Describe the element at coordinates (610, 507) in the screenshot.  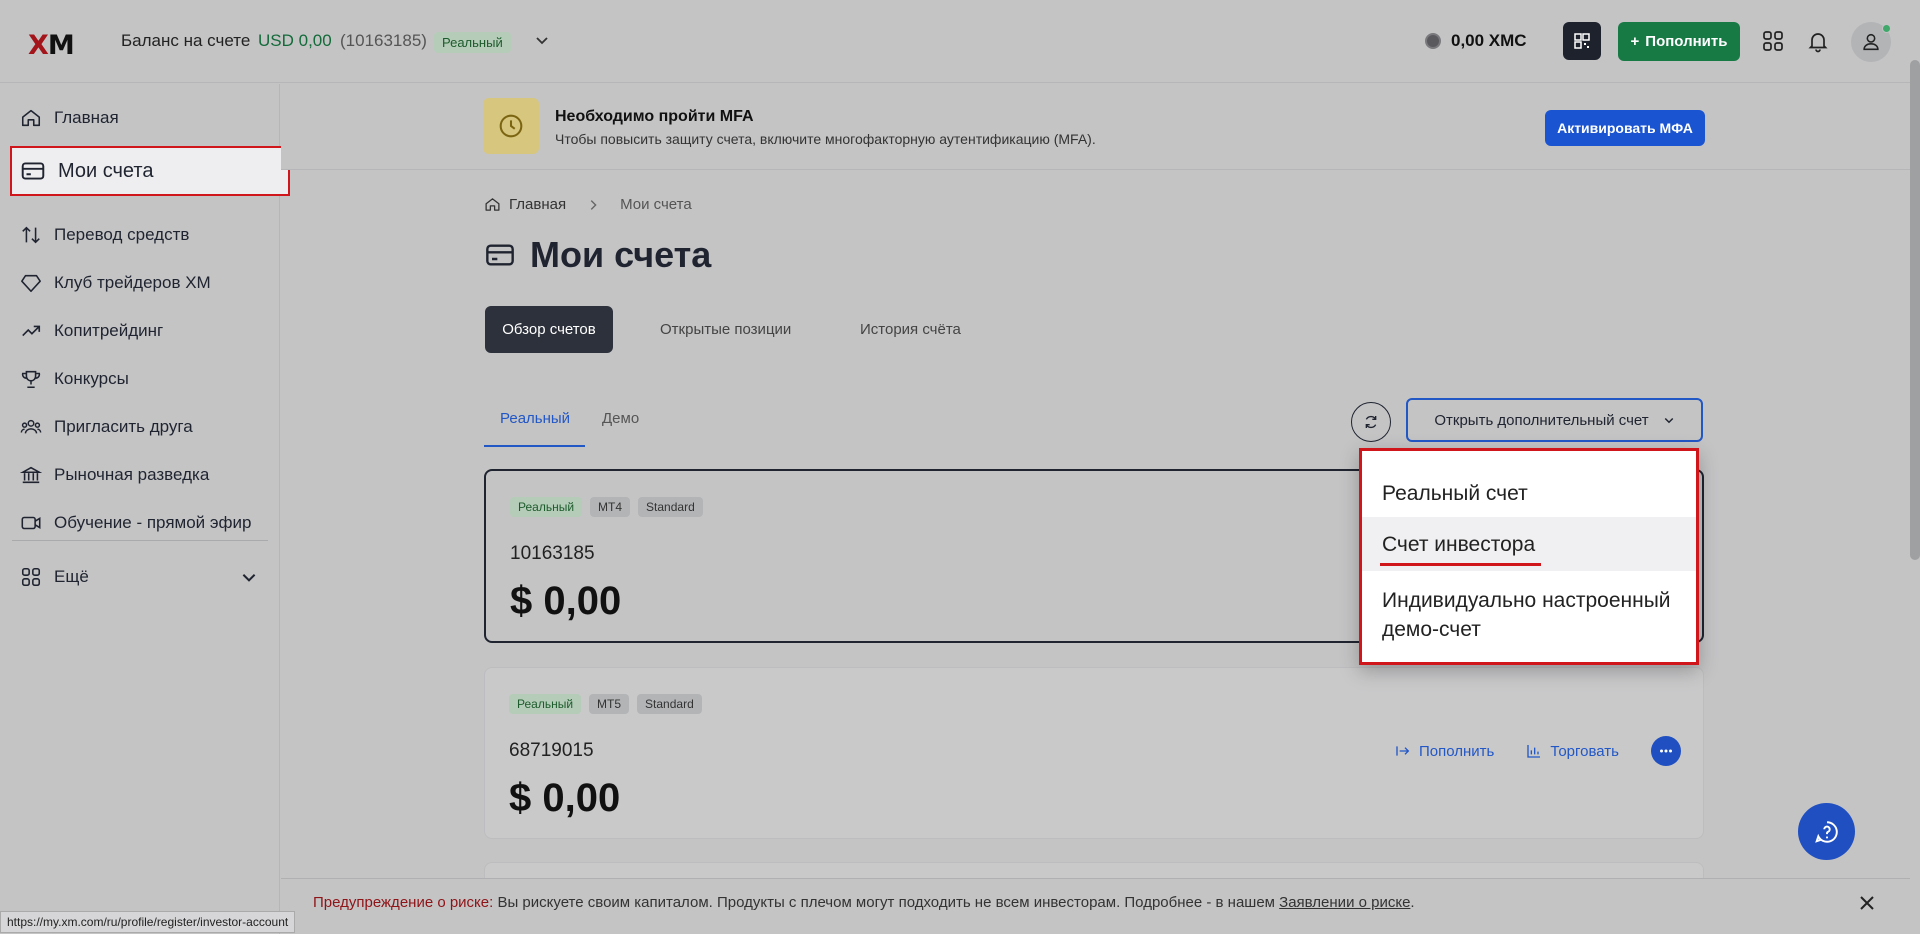
I see `platform-badge: MT4` at that location.